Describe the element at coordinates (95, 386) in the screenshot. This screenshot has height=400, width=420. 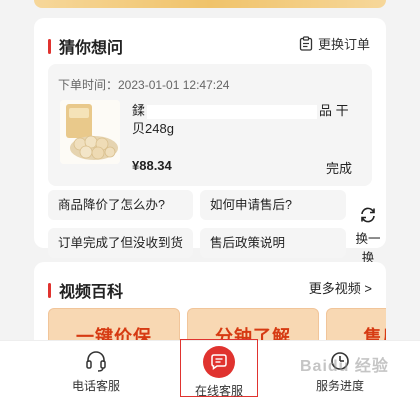
I see `tab-phone-label: 电话客服` at that location.